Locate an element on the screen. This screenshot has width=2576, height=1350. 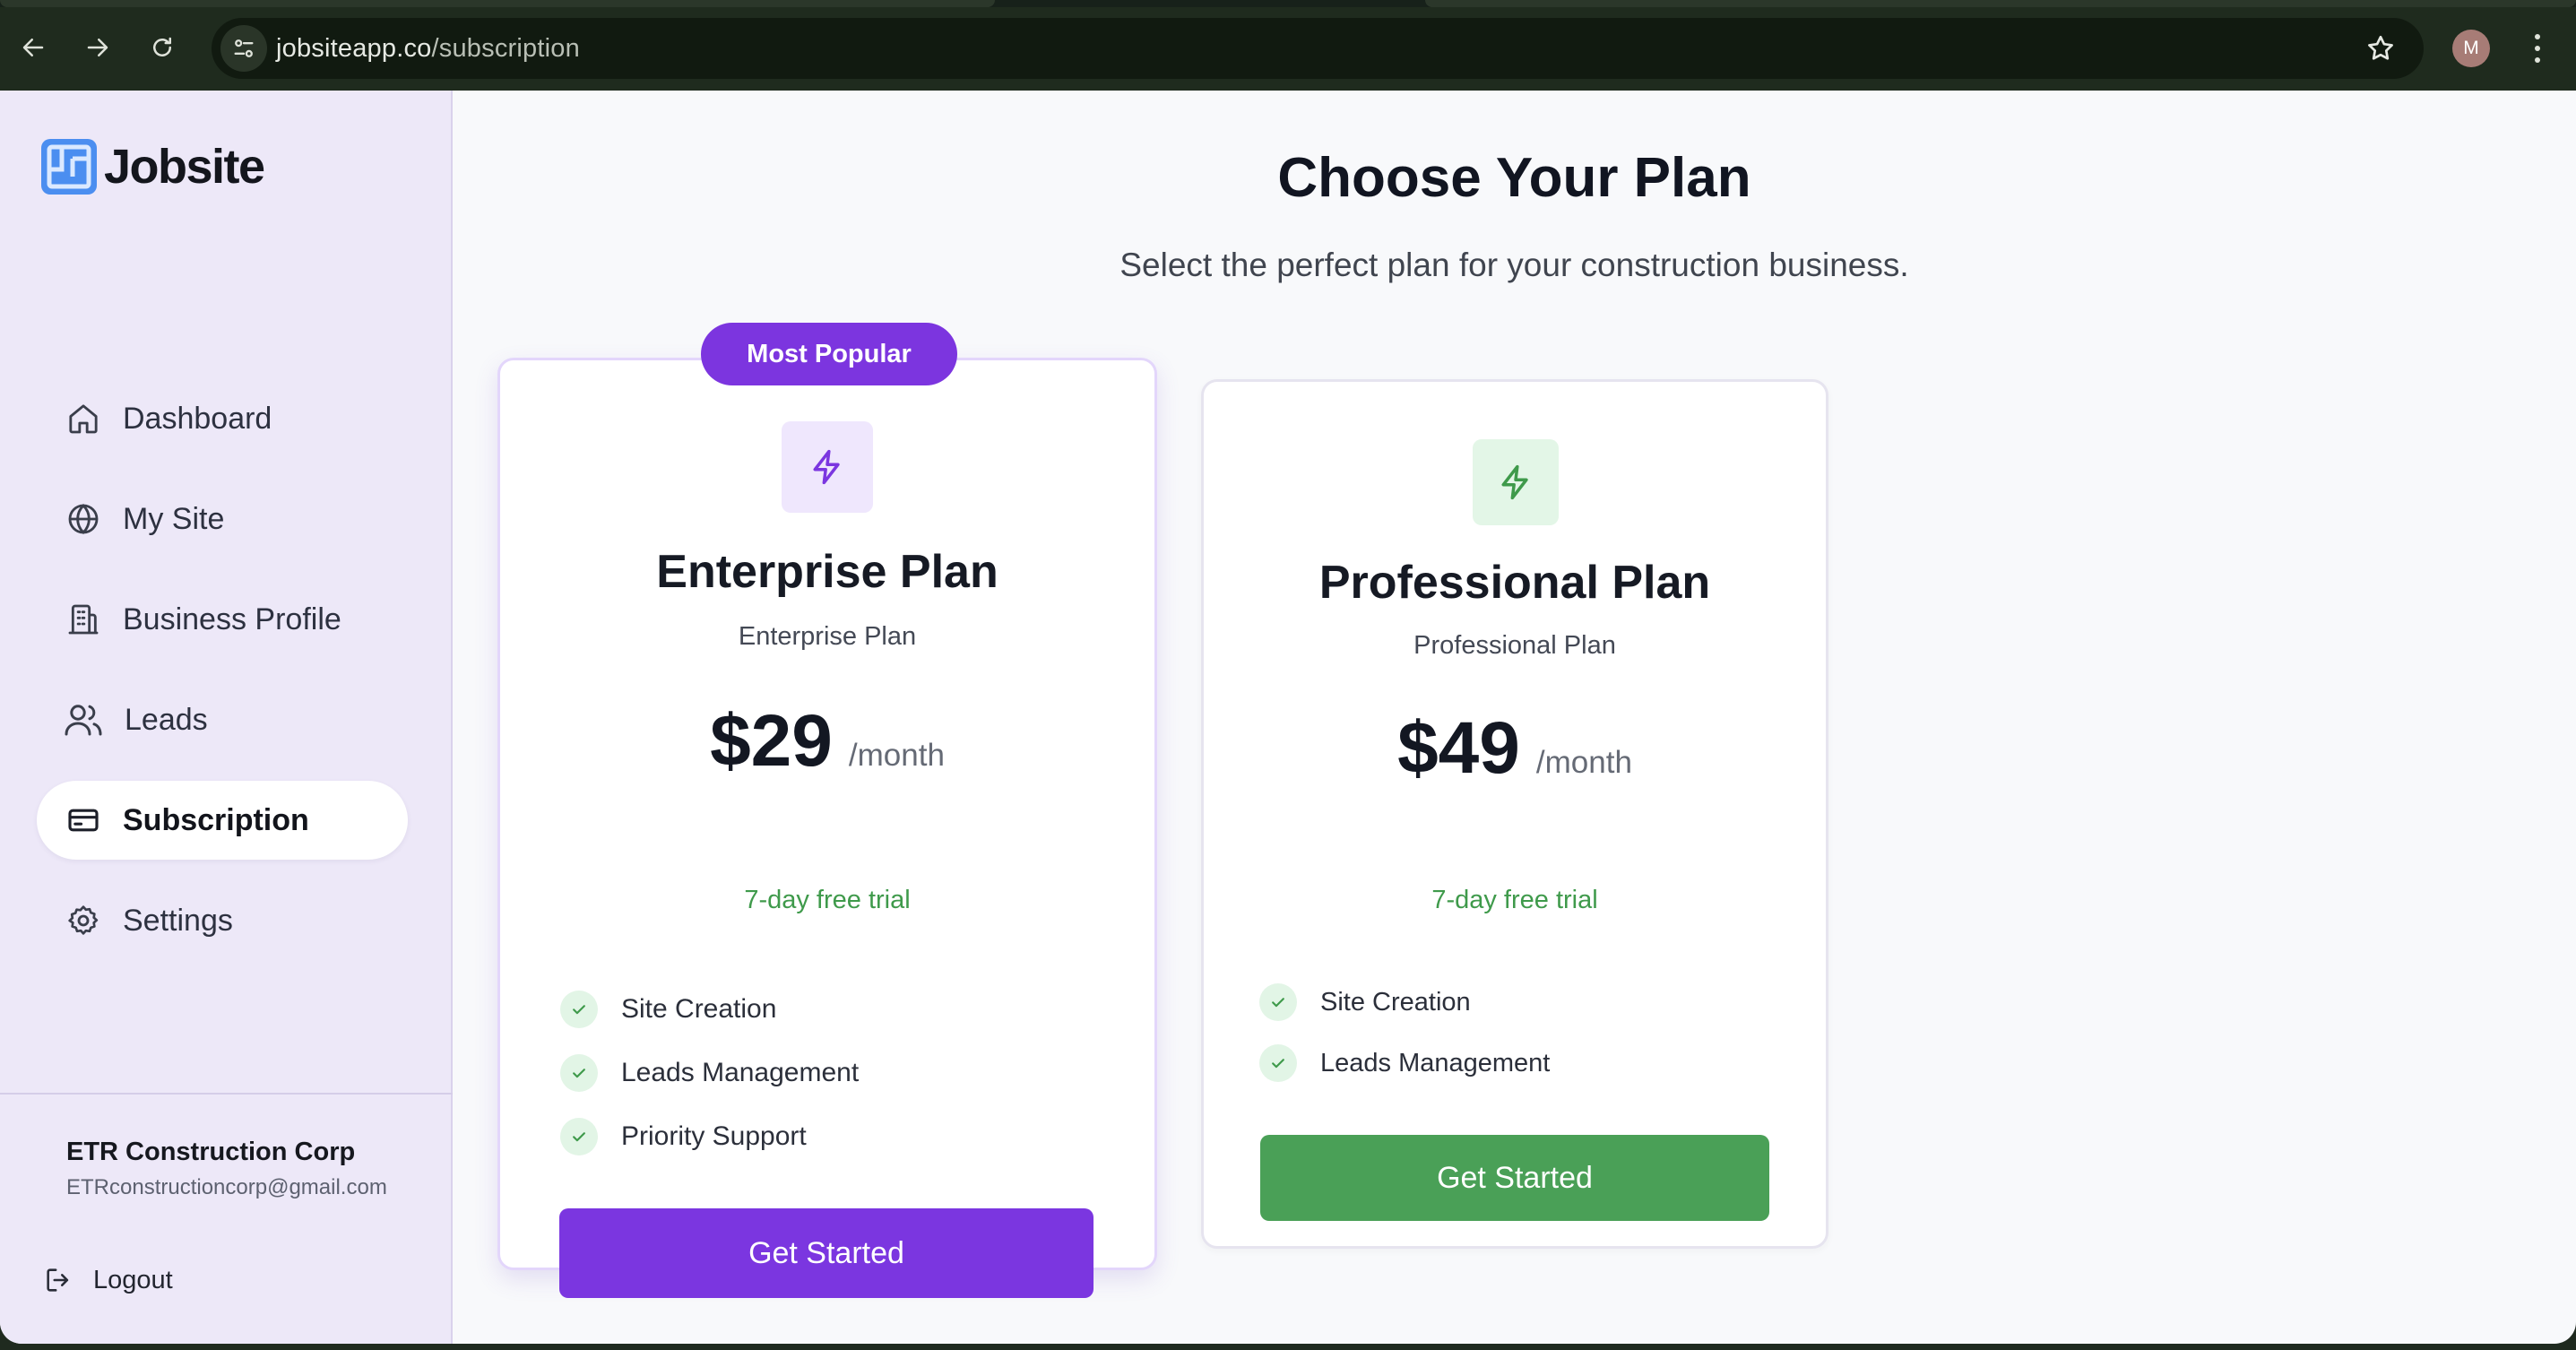
plan-price: $49 is located at coordinates (1458, 748).